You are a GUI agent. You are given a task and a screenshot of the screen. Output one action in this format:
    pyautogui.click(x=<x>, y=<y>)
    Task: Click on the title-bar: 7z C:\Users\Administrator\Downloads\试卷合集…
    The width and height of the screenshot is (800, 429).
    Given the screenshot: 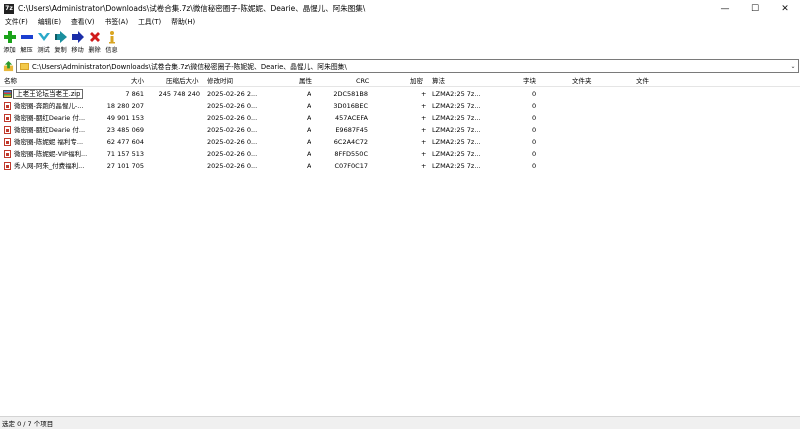 What is the action you would take?
    pyautogui.click(x=400, y=8)
    